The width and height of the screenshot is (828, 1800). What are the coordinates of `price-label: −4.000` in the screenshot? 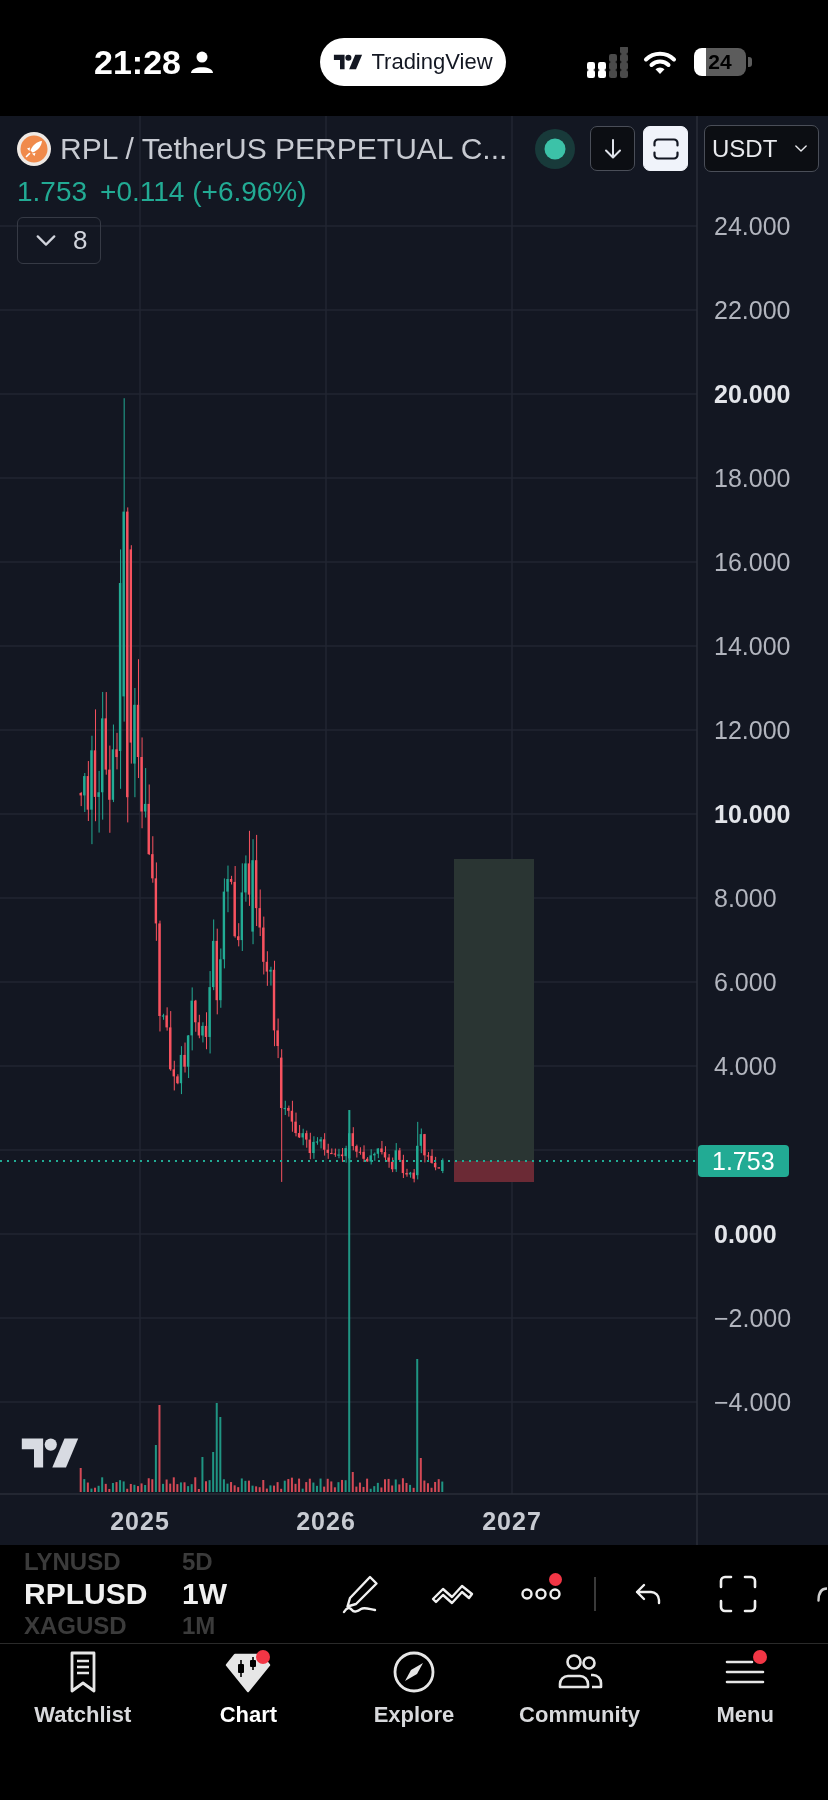 It's located at (753, 1402).